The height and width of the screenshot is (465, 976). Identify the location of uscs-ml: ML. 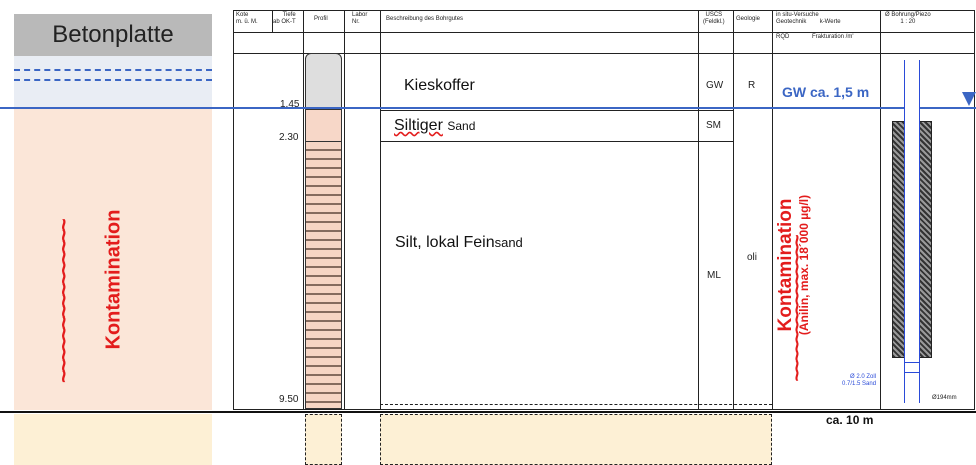
(714, 275).